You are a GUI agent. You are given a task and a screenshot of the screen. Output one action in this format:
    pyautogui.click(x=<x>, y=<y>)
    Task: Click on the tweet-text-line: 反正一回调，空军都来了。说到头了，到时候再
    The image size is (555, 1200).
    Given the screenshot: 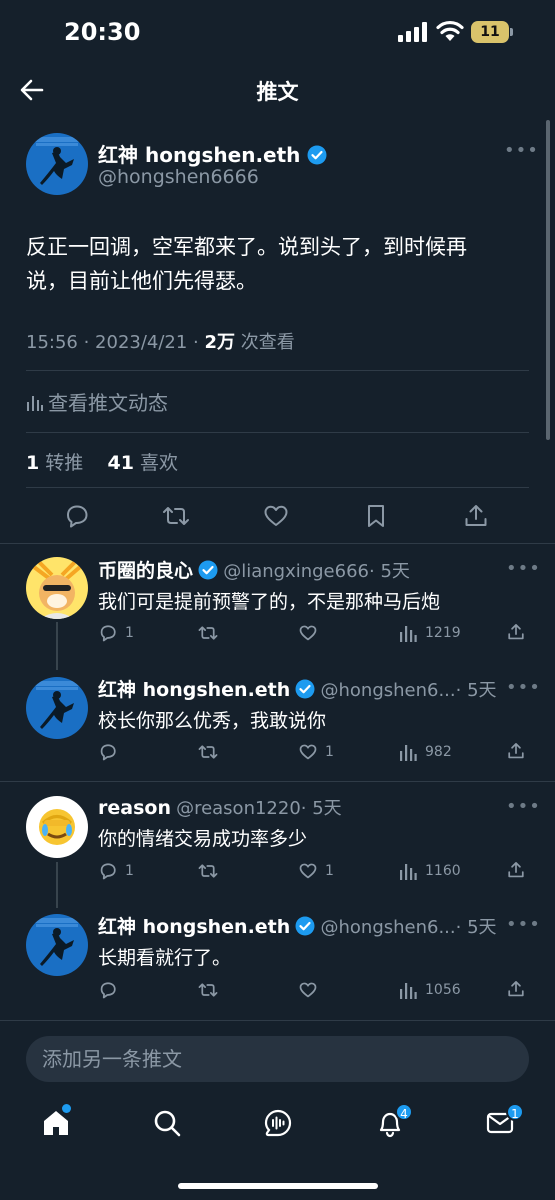 What is the action you would take?
    pyautogui.click(x=246, y=247)
    